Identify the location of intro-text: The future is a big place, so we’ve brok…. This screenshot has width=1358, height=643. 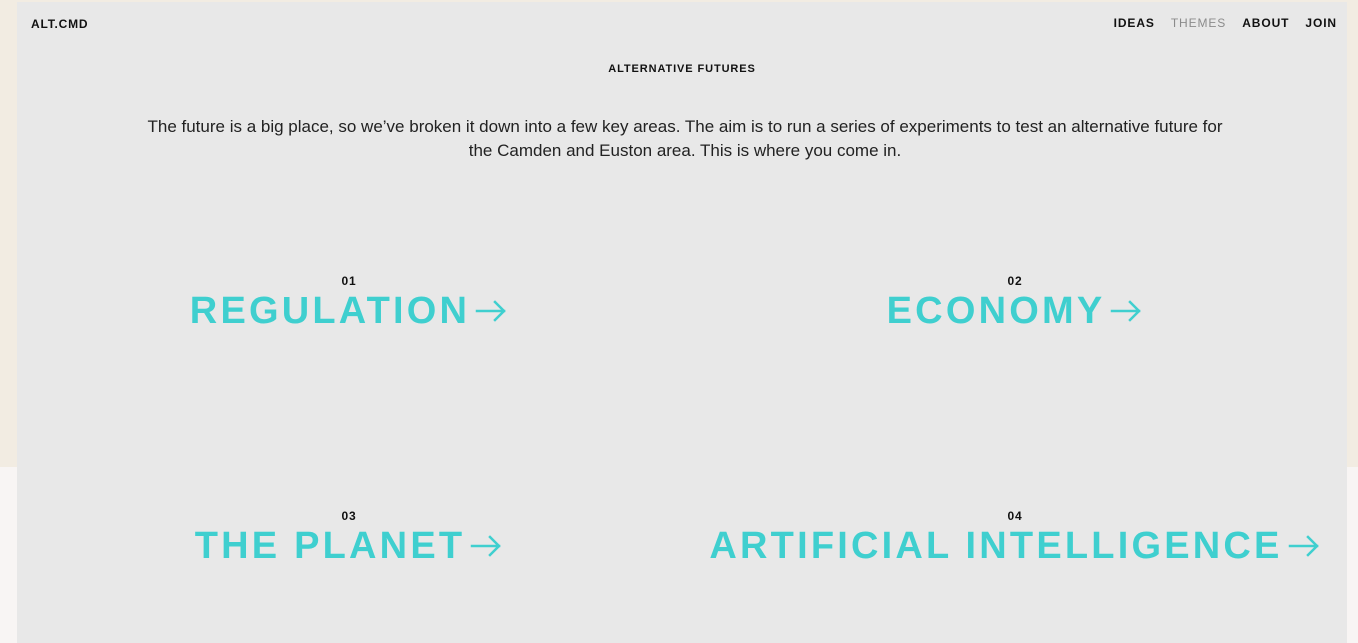
(685, 138).